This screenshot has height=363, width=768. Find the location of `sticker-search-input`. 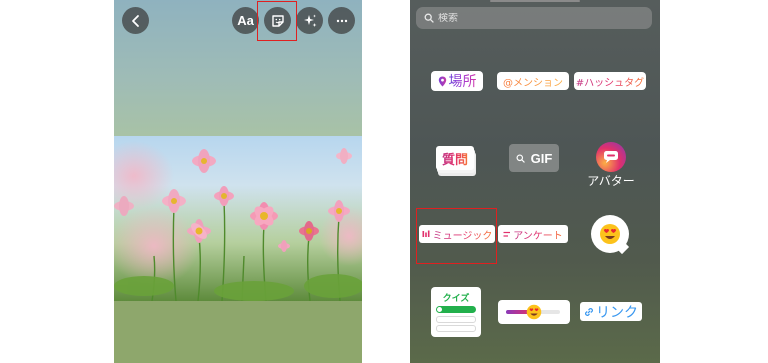

sticker-search-input is located at coordinates (533, 18).